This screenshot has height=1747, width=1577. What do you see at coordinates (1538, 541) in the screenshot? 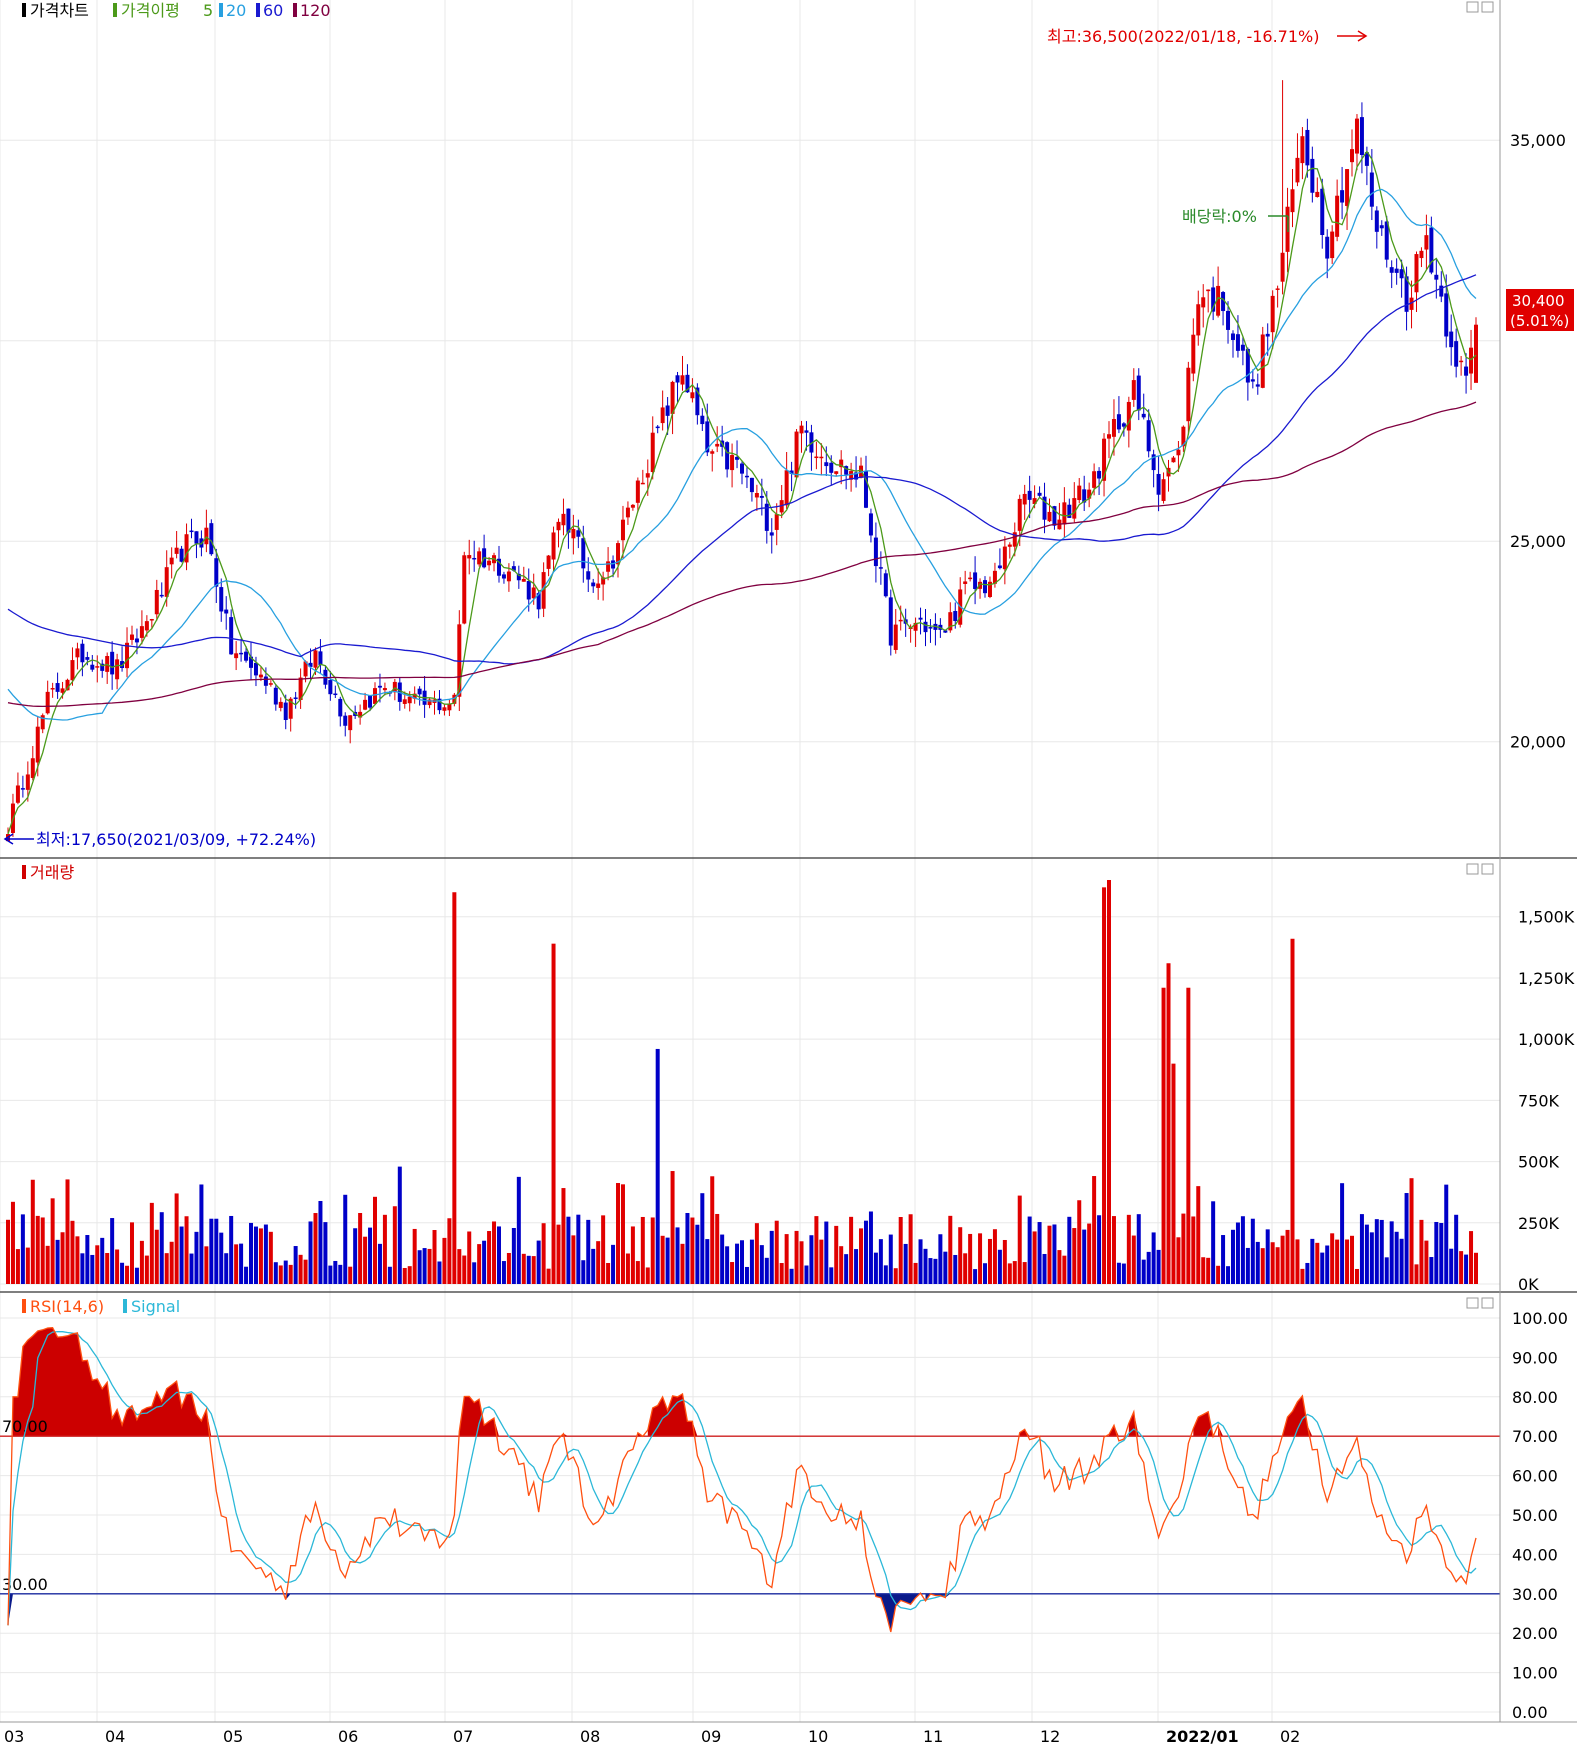
I see `price-y-tick-label: 25,000` at bounding box center [1538, 541].